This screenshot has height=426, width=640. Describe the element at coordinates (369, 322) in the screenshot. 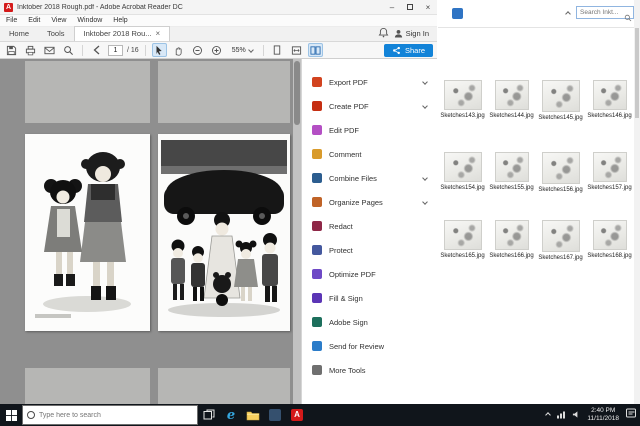

I see `tool-adobe-sign: Adobe Sign` at that location.